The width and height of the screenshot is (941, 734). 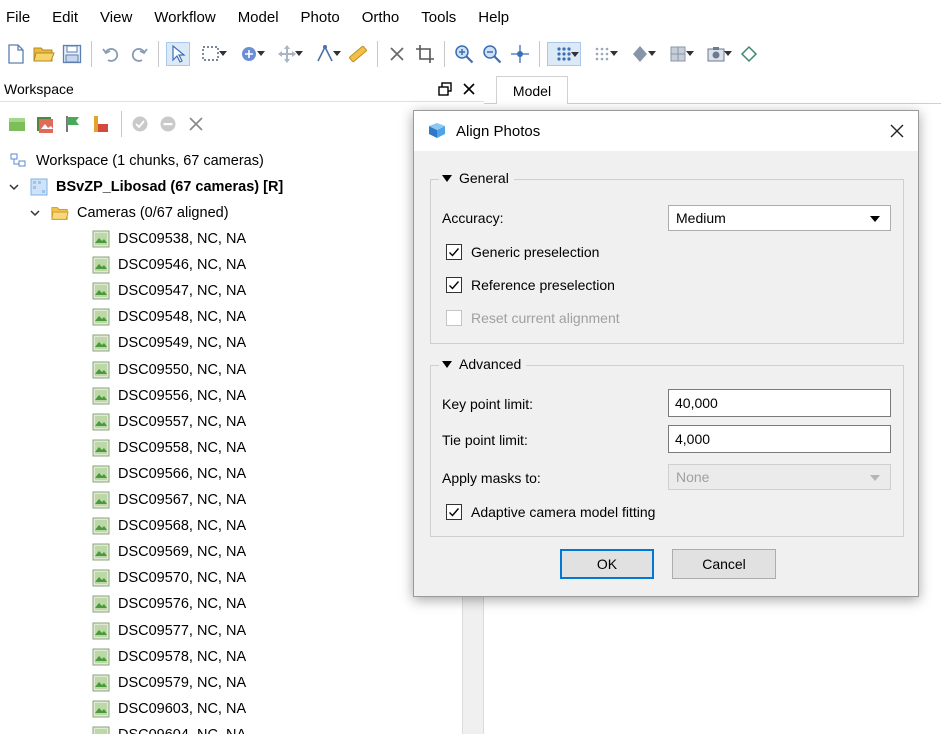 What do you see at coordinates (169, 291) in the screenshot?
I see `camera-row: DSC09547, NC, NA` at bounding box center [169, 291].